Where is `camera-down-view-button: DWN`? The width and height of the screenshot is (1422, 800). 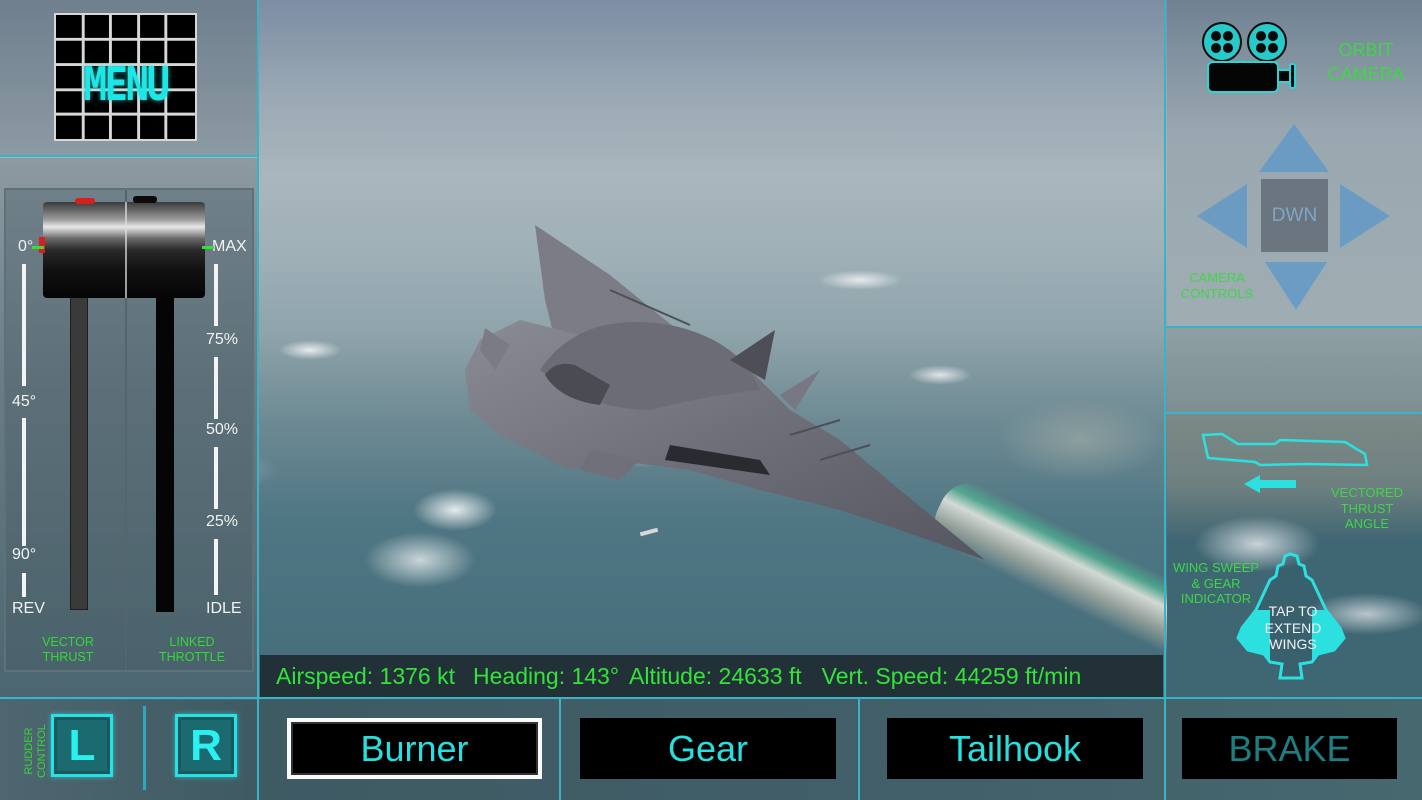 camera-down-view-button: DWN is located at coordinates (1294, 215).